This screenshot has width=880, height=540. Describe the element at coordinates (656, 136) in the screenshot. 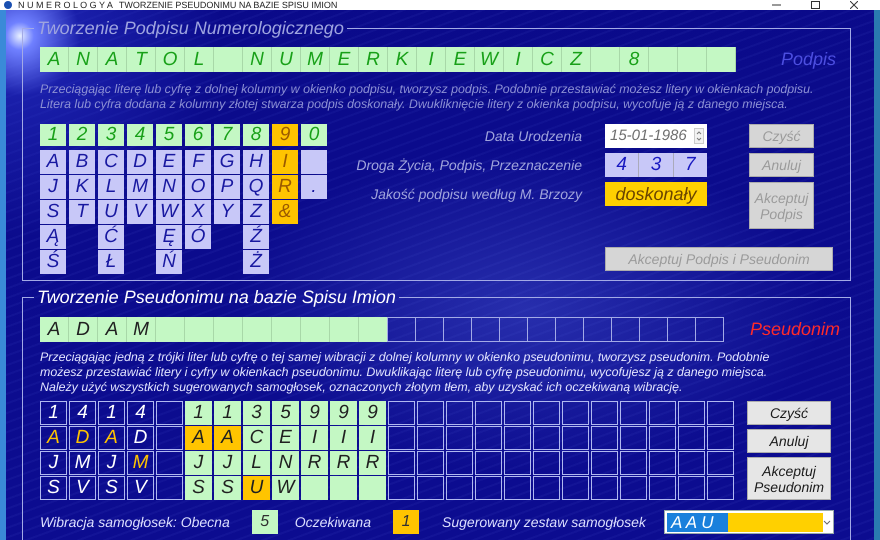

I see `date-field: 15-01-1986` at that location.